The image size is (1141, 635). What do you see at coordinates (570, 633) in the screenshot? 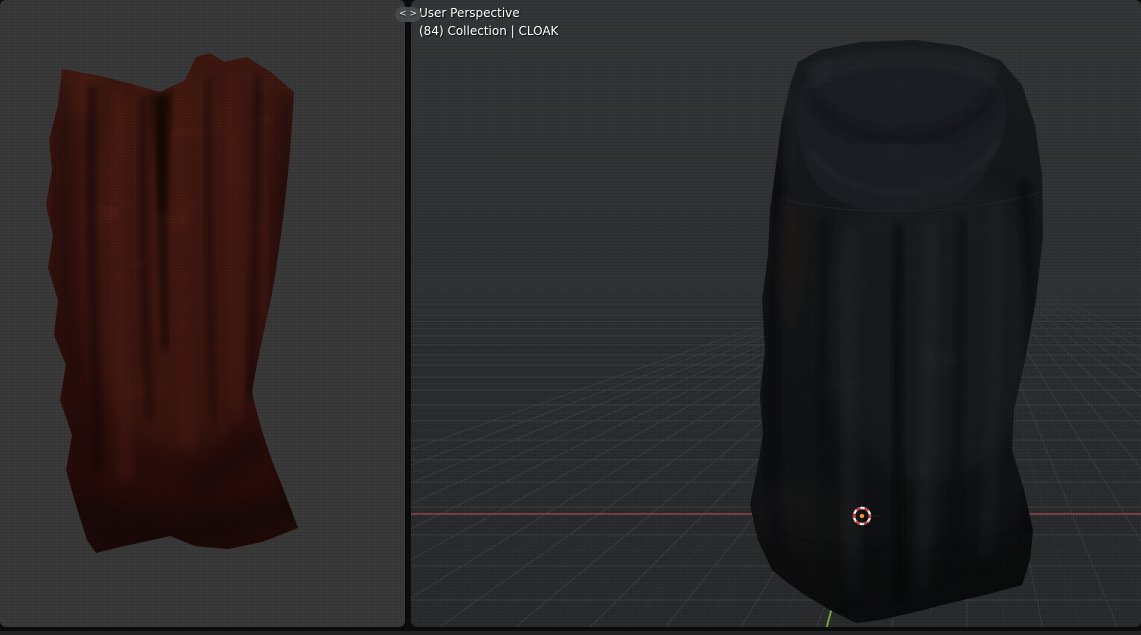
I see `status-bar-edge` at bounding box center [570, 633].